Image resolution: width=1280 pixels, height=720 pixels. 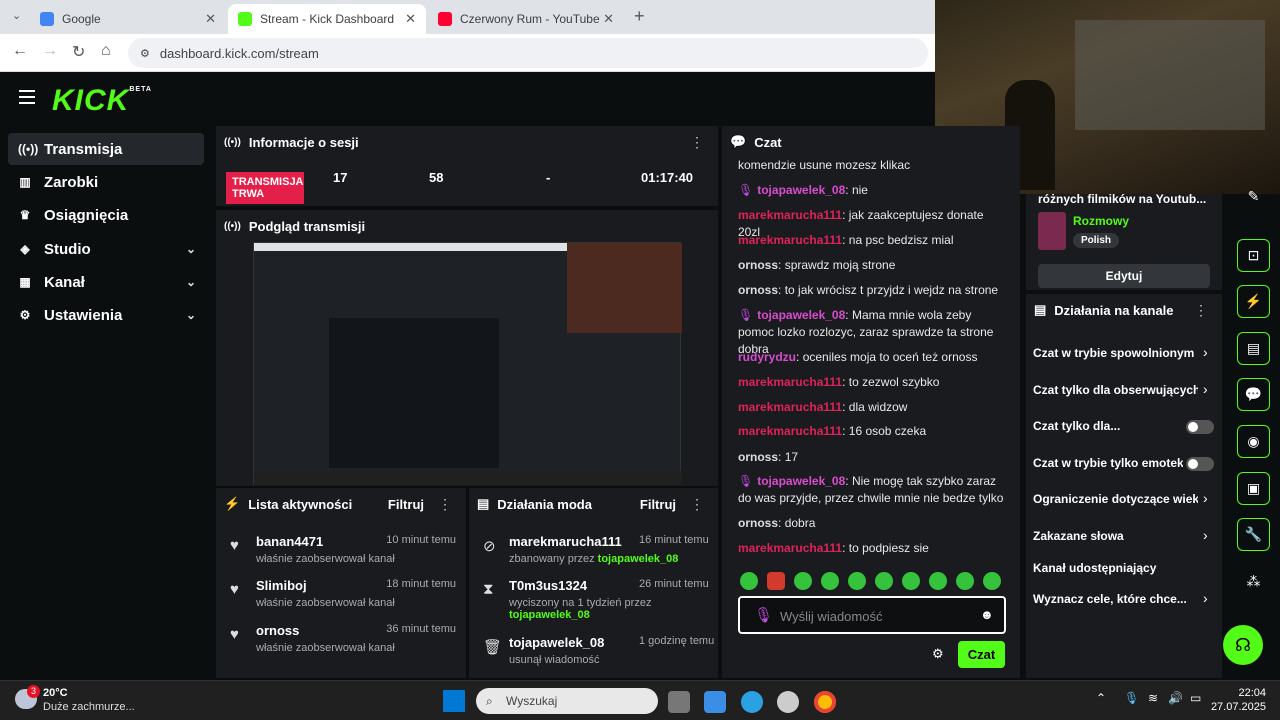 I want to click on share-icon: ⁂, so click(x=1253, y=581).